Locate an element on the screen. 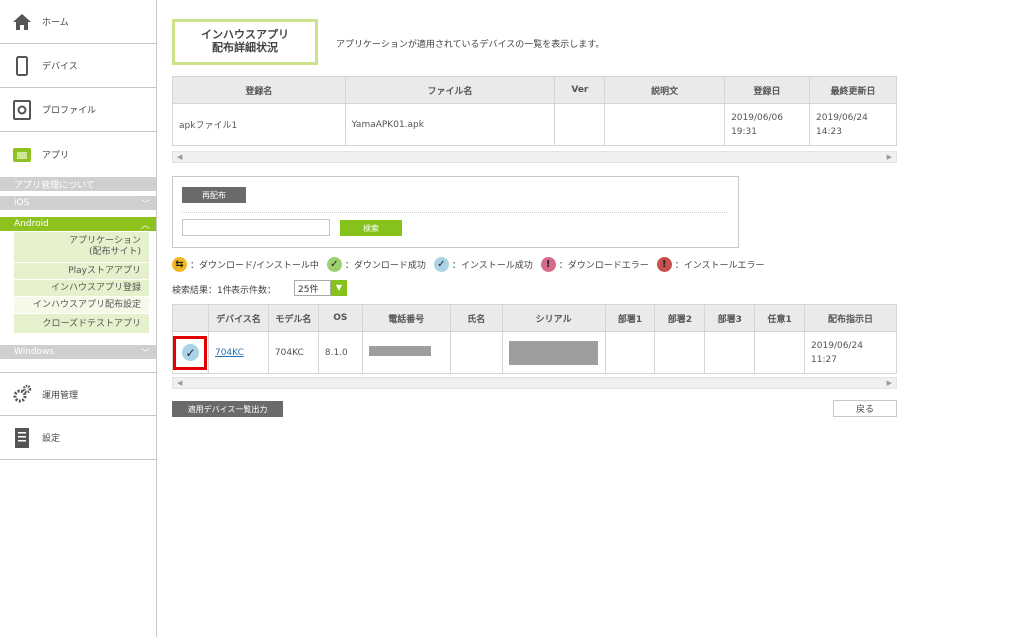  nav-device-label: デバイス is located at coordinates (60, 67).